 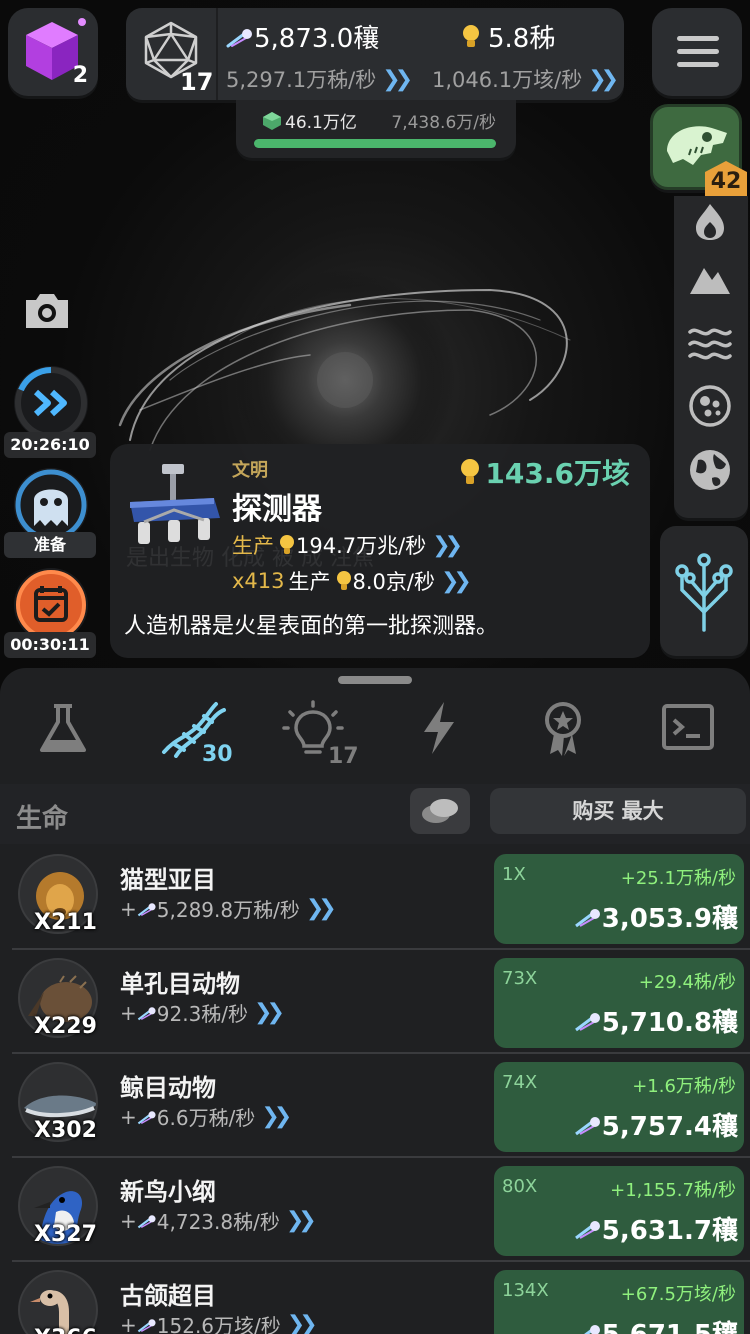 What do you see at coordinates (217, 754) in the screenshot?
I see `tab-dna-count: 30` at bounding box center [217, 754].